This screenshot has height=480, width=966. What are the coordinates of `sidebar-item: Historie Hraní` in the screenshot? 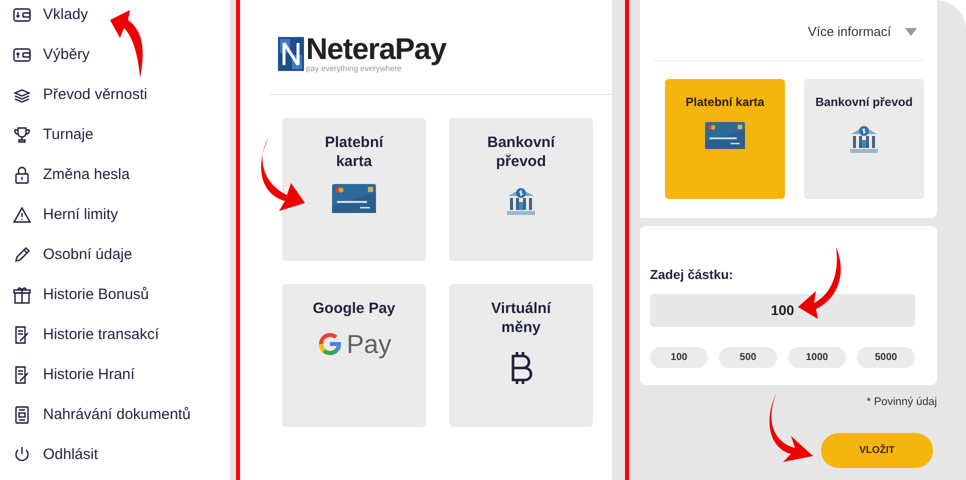 It's located at (121, 375).